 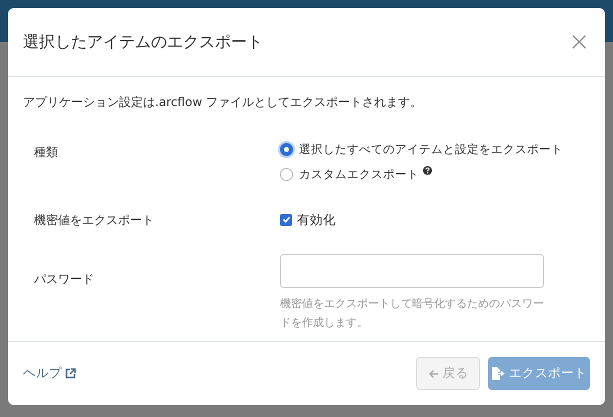 What do you see at coordinates (431, 149) in the screenshot?
I see `option-label: 選択したすべてのアイテムと設定をエクスポート` at bounding box center [431, 149].